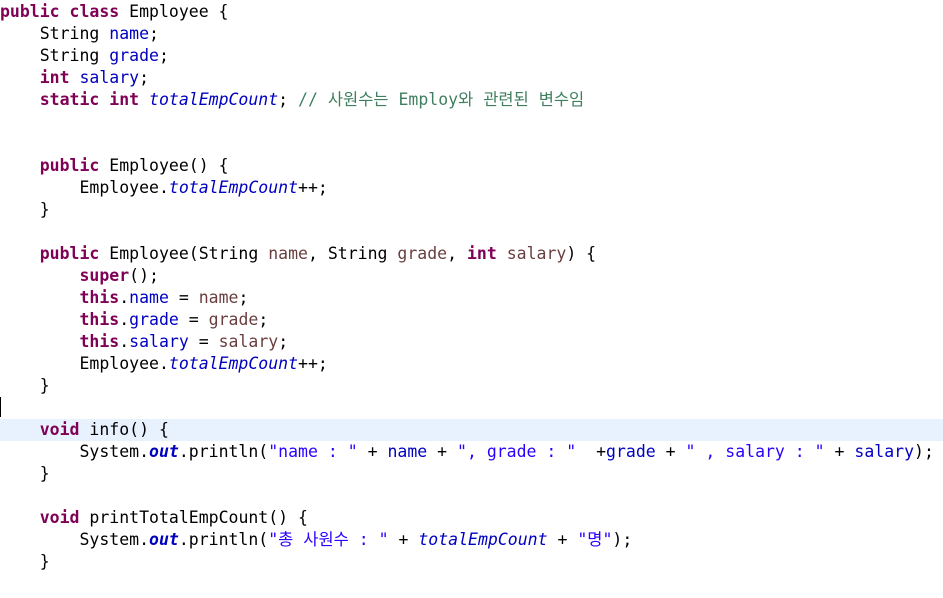 The image size is (943, 598). What do you see at coordinates (471, 320) in the screenshot?
I see `code-line: this.grade = grade;` at bounding box center [471, 320].